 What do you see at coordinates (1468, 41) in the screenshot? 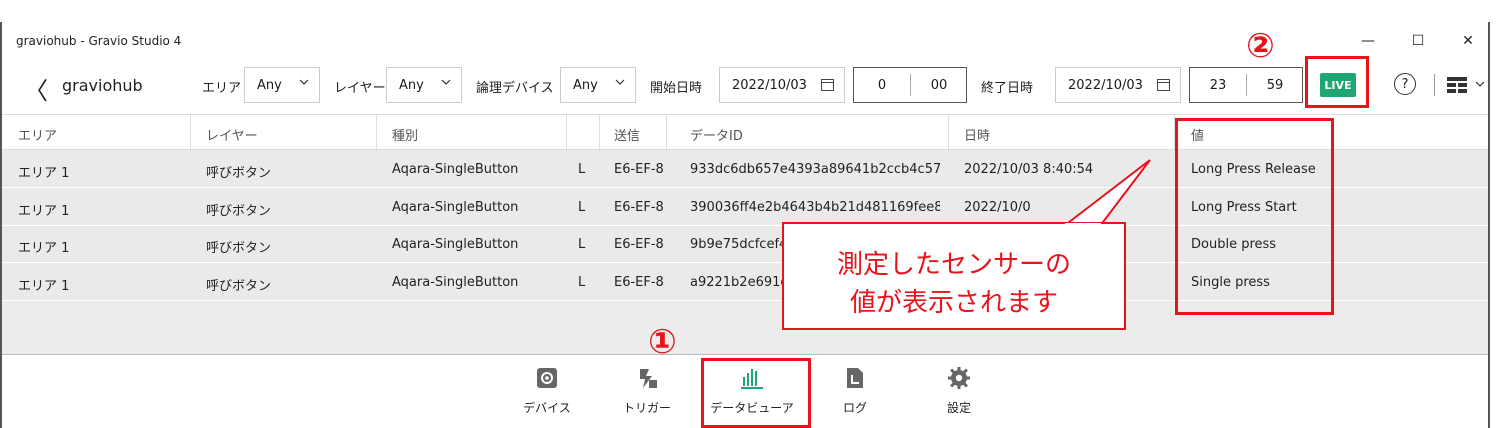
I see `close-button: ✕` at bounding box center [1468, 41].